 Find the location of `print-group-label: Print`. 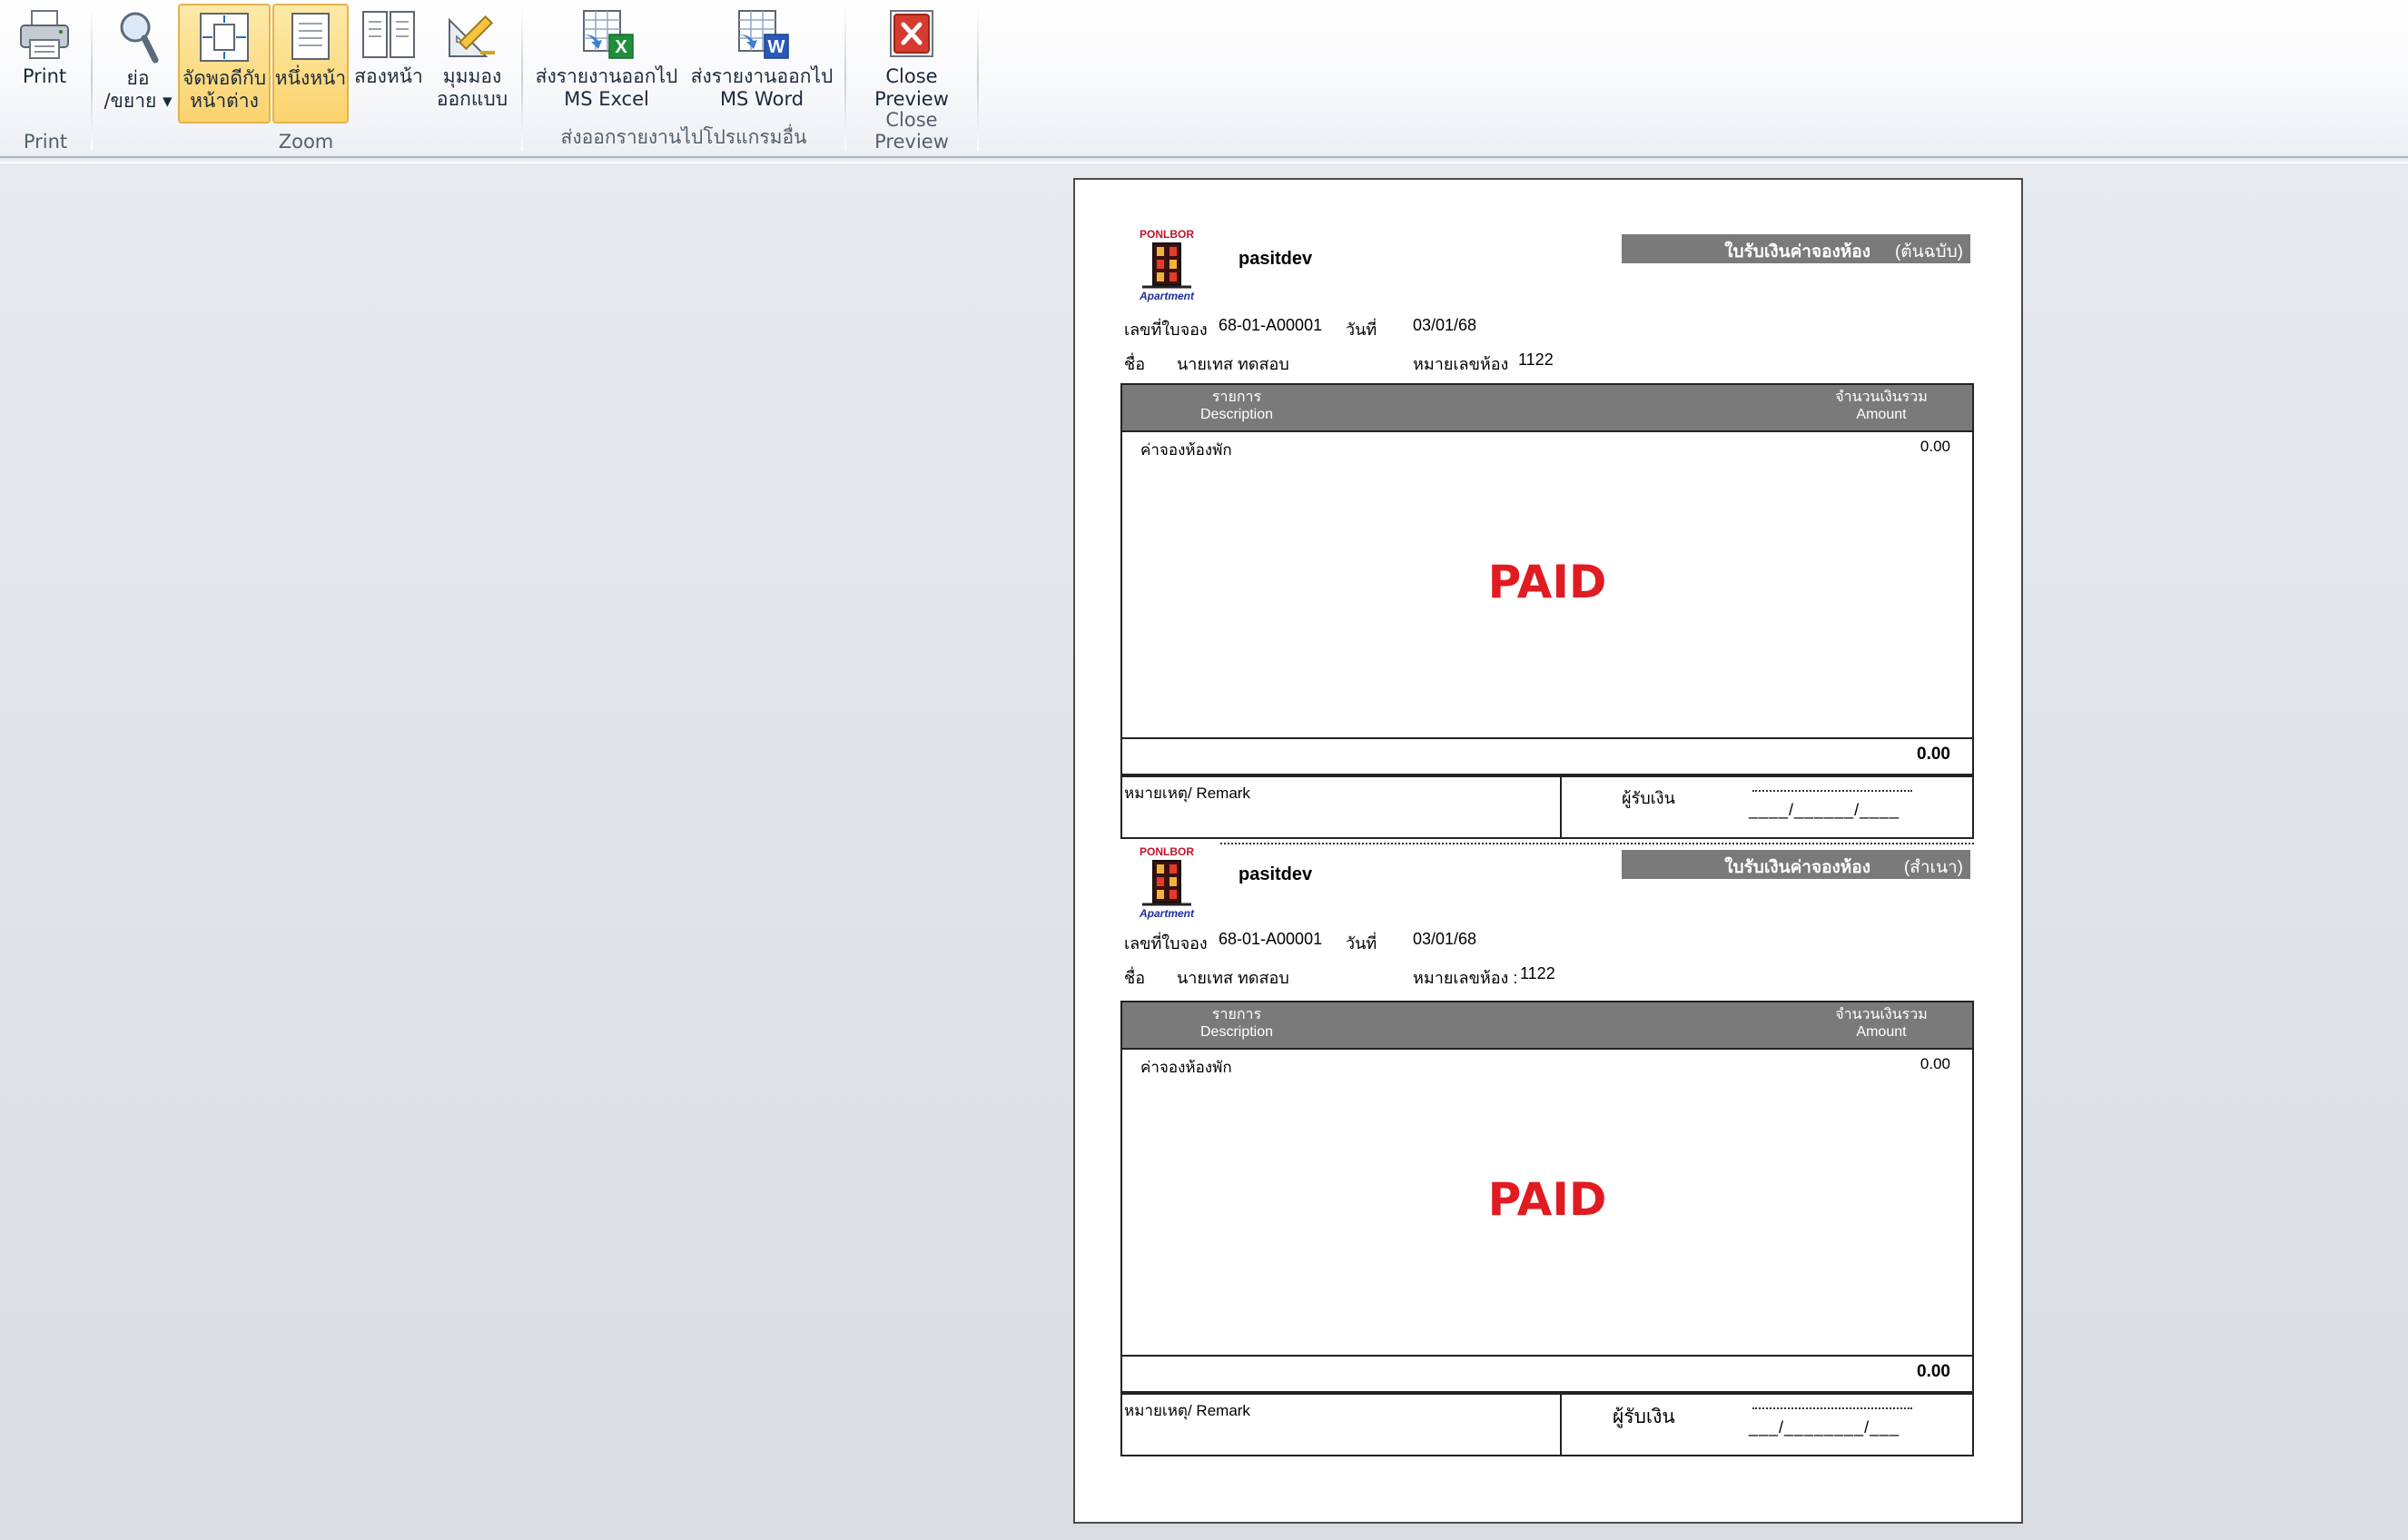

print-group-label: Print is located at coordinates (45, 142).